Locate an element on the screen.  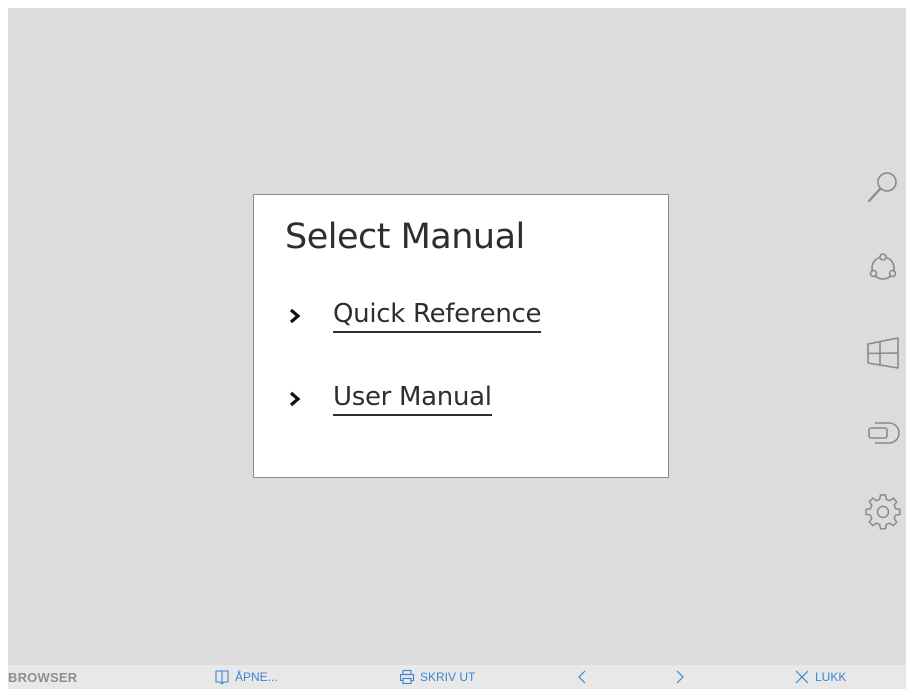
open-book-icon is located at coordinates (222, 677).